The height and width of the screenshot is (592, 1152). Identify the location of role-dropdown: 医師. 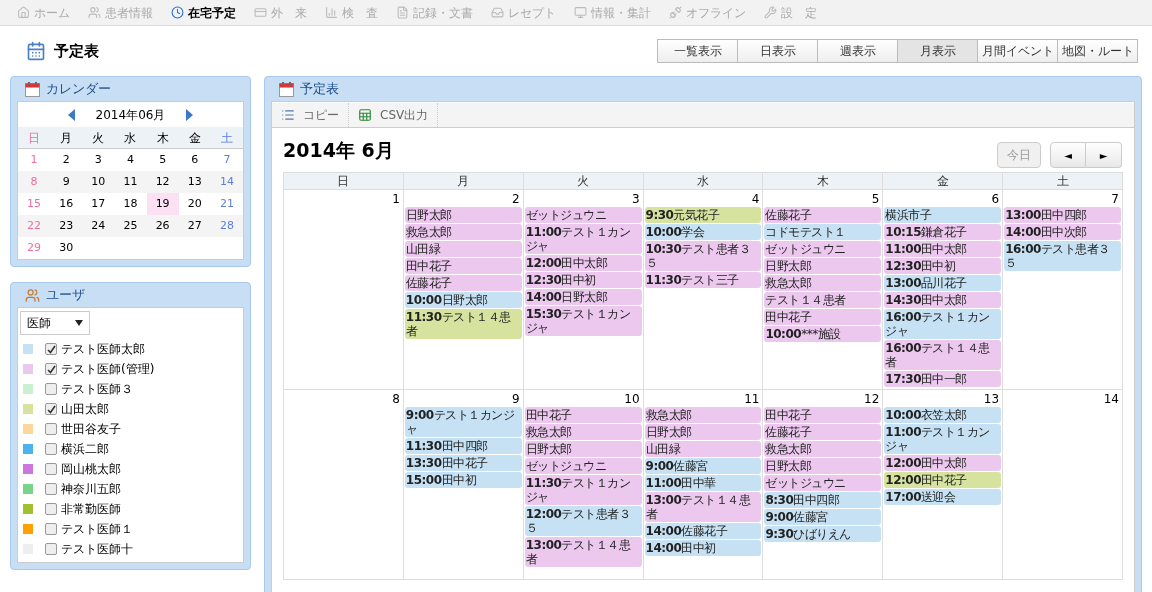
(55, 323).